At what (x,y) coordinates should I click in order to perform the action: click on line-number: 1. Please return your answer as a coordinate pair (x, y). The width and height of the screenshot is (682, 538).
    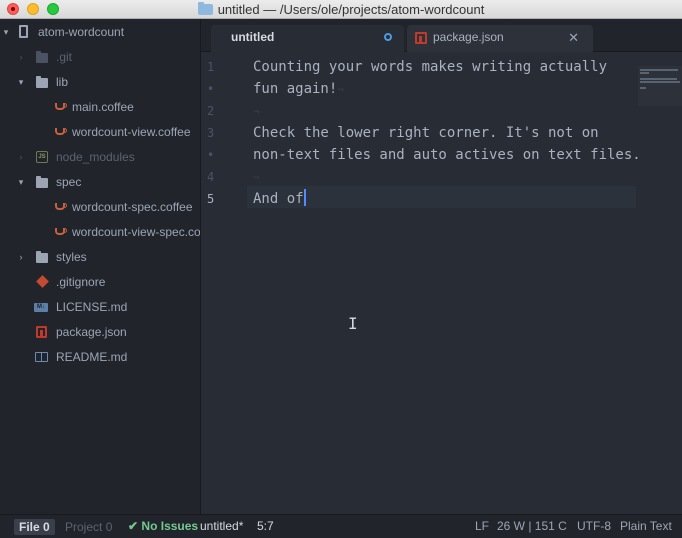
    Looking at the image, I should click on (215, 67).